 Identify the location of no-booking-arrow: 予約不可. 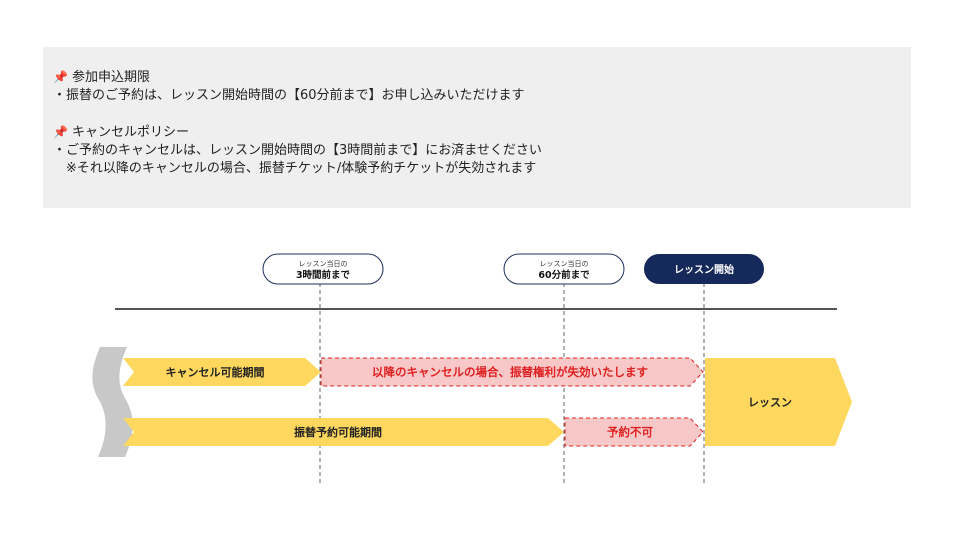
(634, 432).